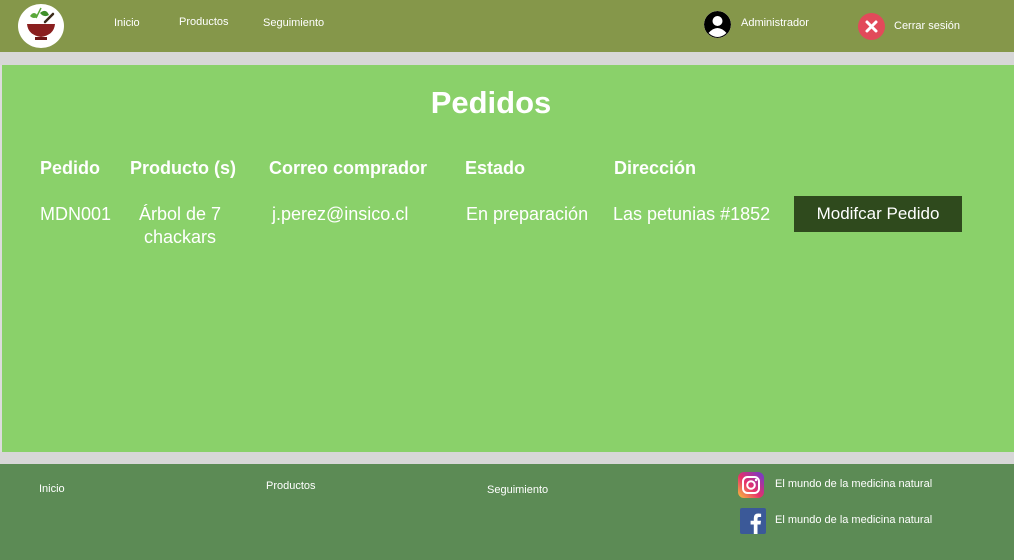  I want to click on header-producto: Producto (s), so click(183, 168).